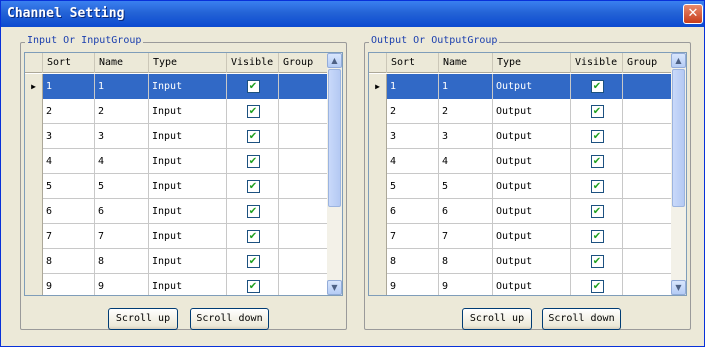  Describe the element at coordinates (413, 111) in the screenshot. I see `cell-sort: 2` at that location.